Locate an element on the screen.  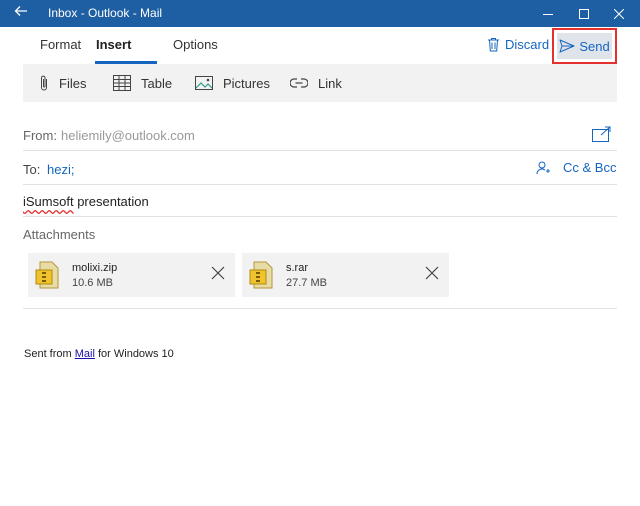
signature-text: Sent from Mail for Windows 10 is located at coordinates (99, 354).